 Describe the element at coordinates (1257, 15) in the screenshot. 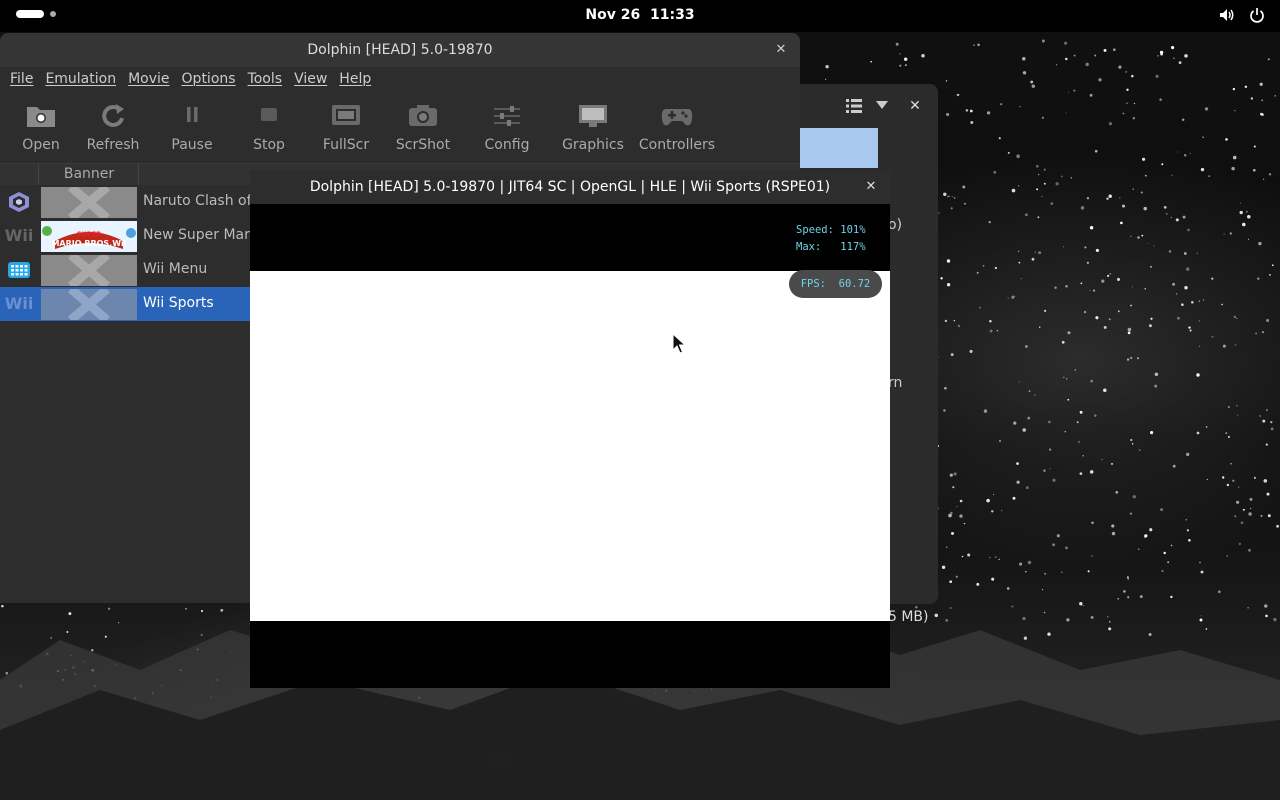

I see `power-icon` at that location.